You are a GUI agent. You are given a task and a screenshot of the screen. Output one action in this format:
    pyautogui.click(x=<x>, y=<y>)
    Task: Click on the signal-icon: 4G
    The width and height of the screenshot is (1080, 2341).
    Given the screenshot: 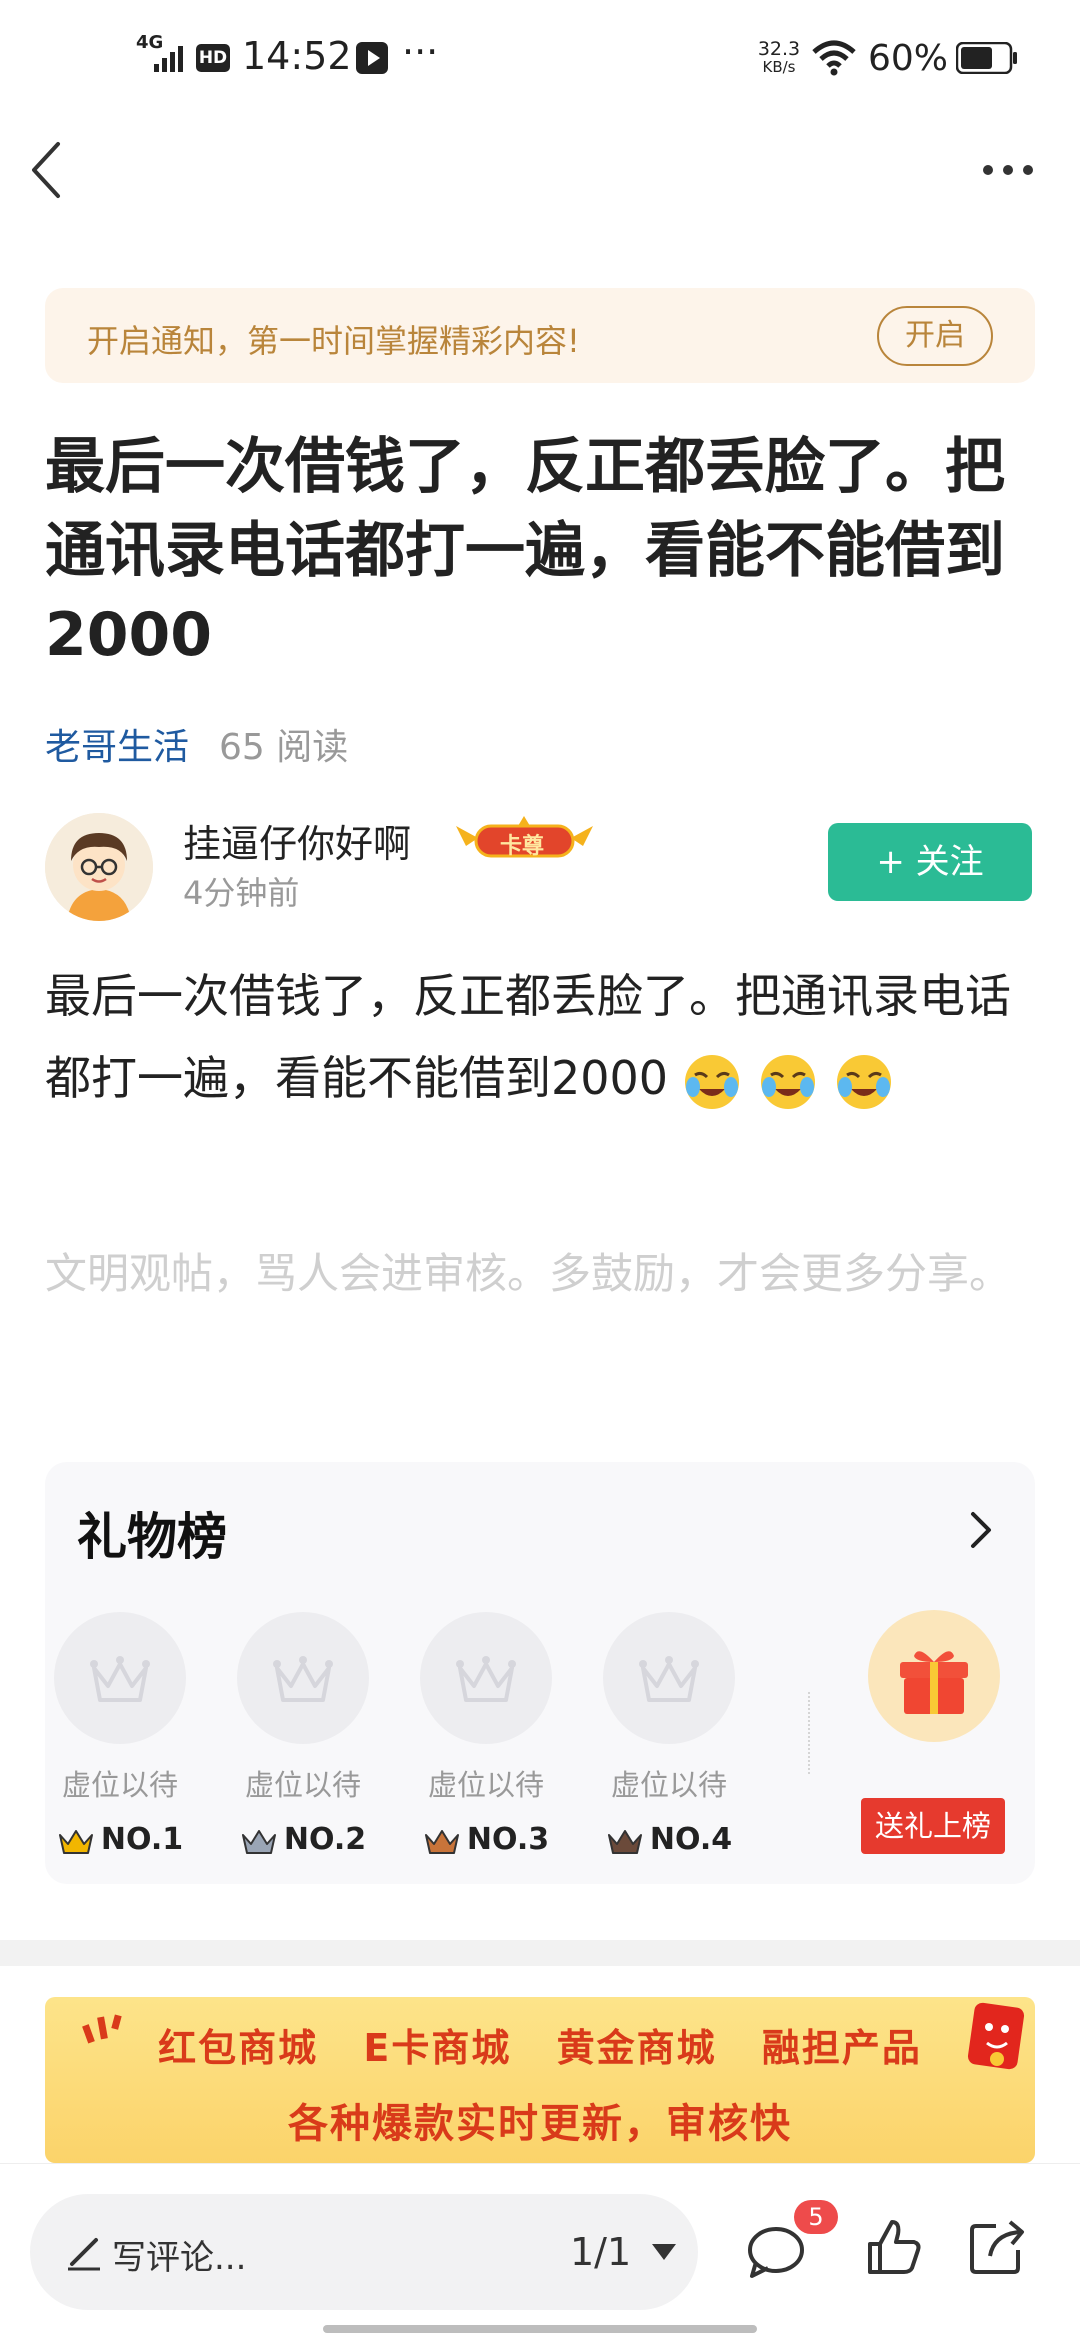 What is the action you would take?
    pyautogui.click(x=162, y=53)
    